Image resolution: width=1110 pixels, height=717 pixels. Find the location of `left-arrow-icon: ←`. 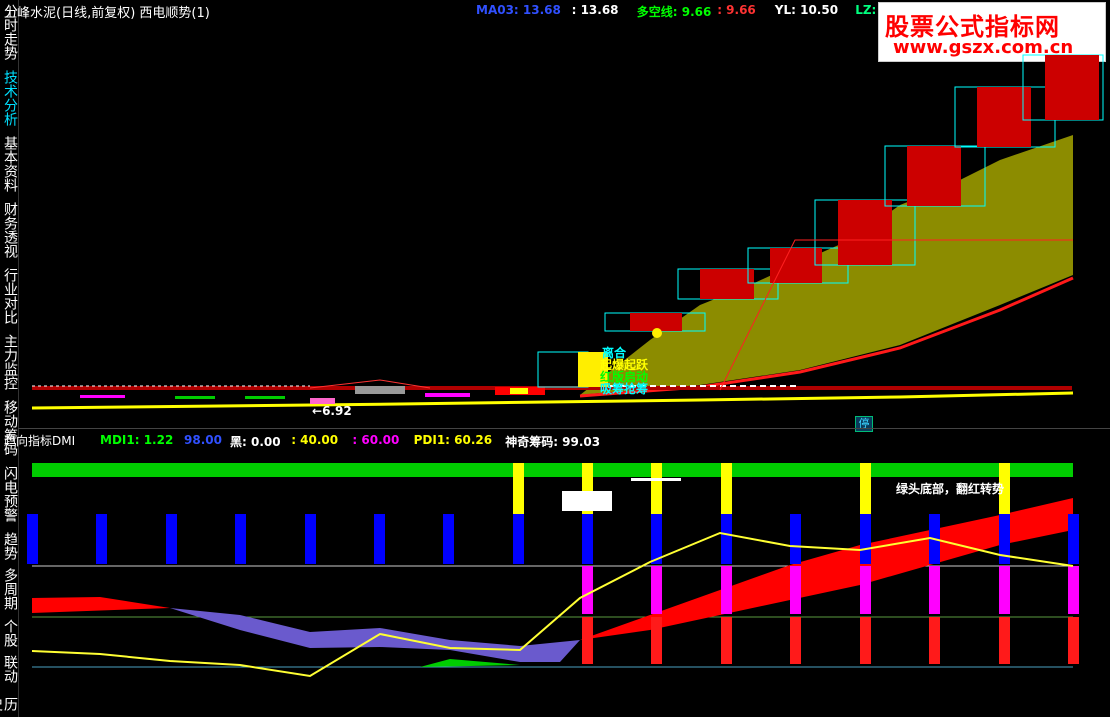

left-arrow-icon: ← is located at coordinates (317, 411).